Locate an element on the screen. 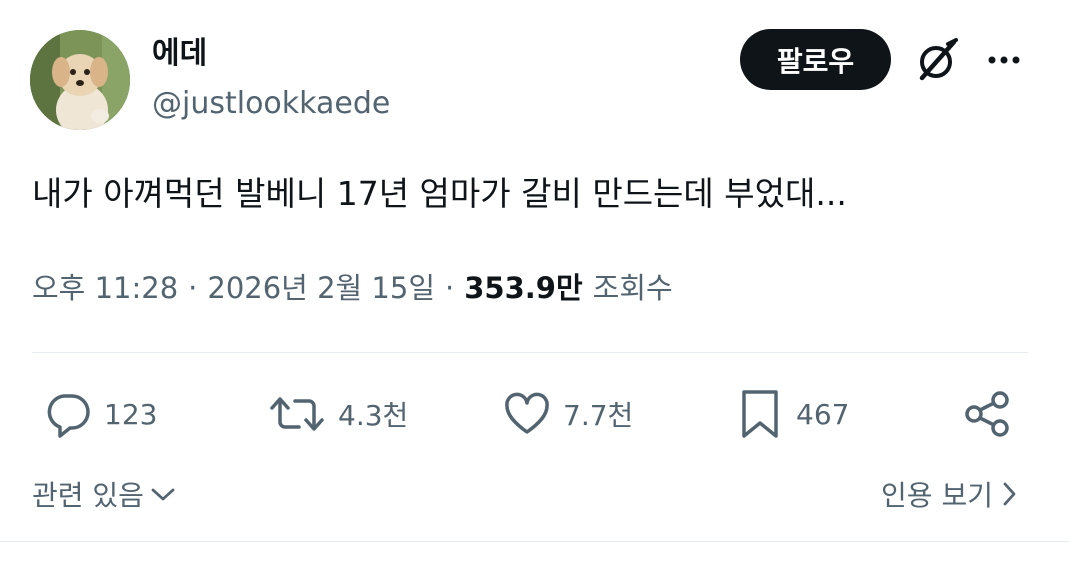  views-count: 353.9만 is located at coordinates (523, 288).